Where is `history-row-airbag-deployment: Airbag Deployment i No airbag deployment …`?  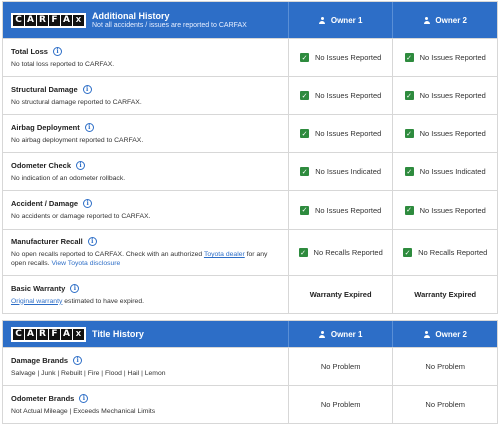 history-row-airbag-deployment: Airbag Deployment i No airbag deployment … is located at coordinates (250, 133).